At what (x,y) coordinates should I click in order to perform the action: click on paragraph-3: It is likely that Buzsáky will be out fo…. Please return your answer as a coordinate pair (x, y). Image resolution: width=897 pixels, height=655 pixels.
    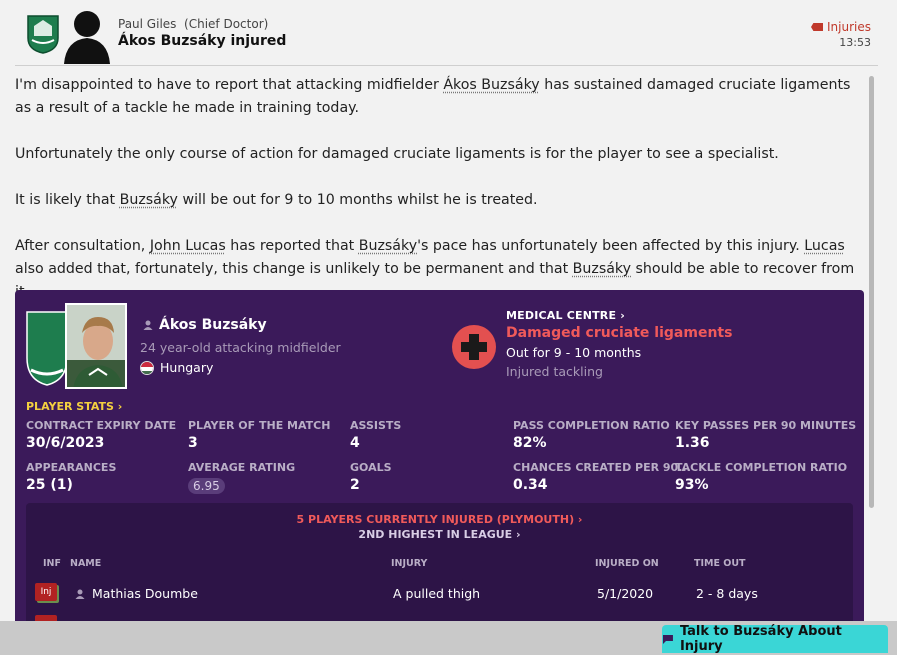
    Looking at the image, I should click on (276, 200).